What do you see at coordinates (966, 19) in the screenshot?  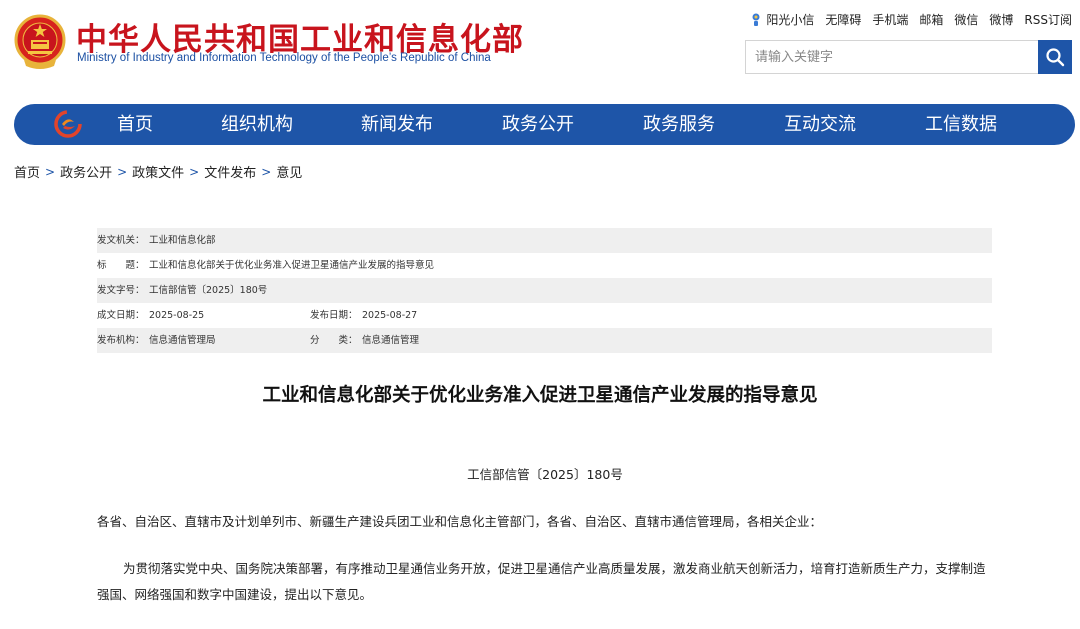 I see `top-link-wechat: 微信` at bounding box center [966, 19].